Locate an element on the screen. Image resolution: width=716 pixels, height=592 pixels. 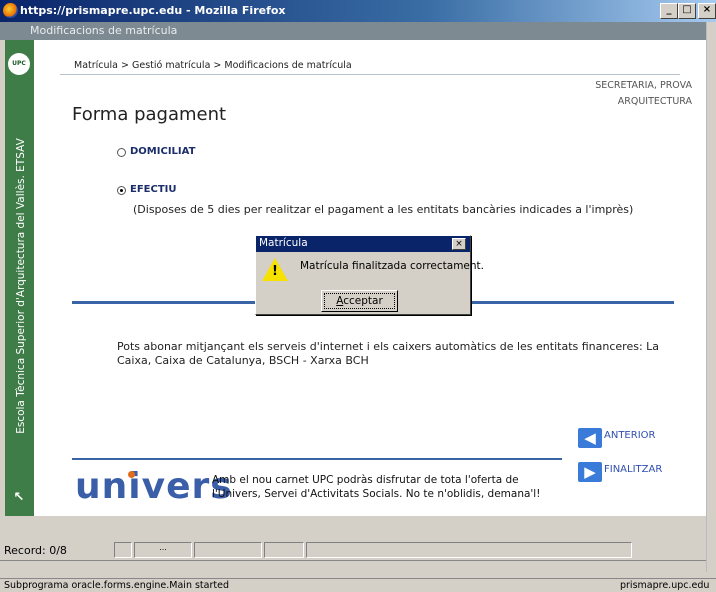
option-label-efectiu: EFECTIU is located at coordinates (153, 189).